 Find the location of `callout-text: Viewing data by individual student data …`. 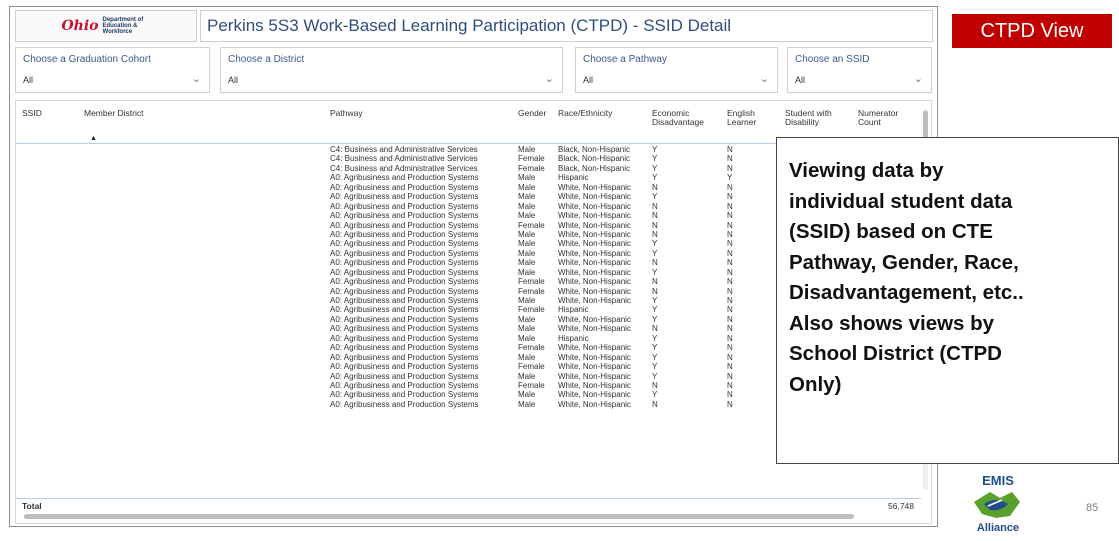

callout-text: Viewing data by individual student data … is located at coordinates (906, 277).